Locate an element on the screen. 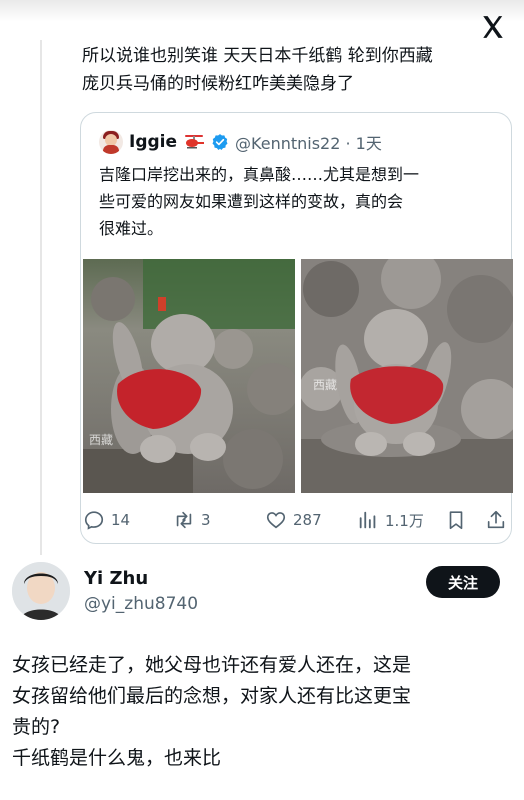 Image resolution: width=524 pixels, height=800 pixels. blurred-header is located at coordinates (262, 11).